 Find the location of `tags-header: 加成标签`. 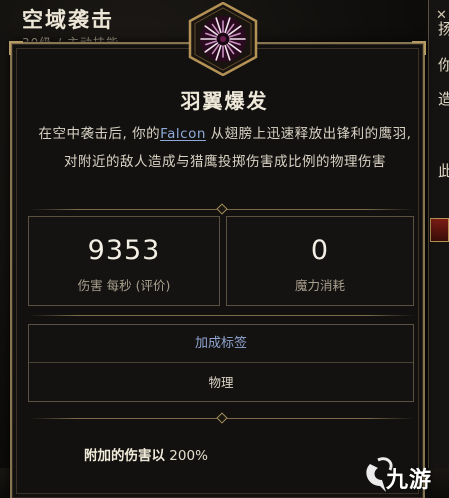

tags-header: 加成标签 is located at coordinates (221, 344).